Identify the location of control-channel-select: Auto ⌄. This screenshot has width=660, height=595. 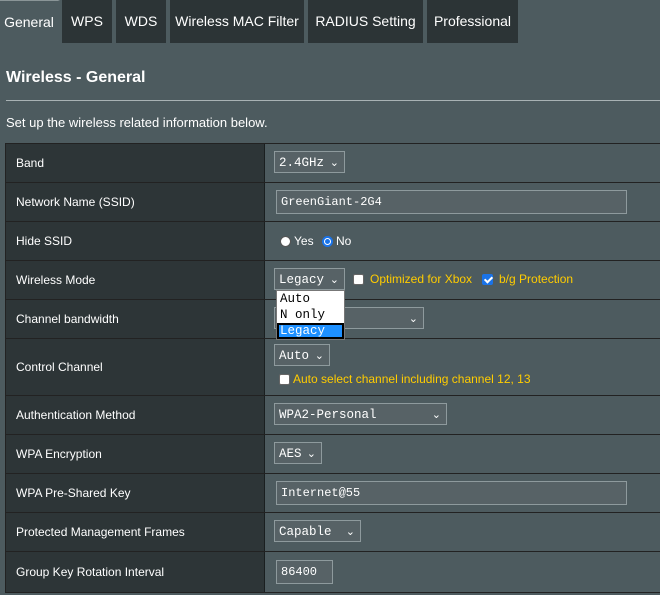
(302, 355).